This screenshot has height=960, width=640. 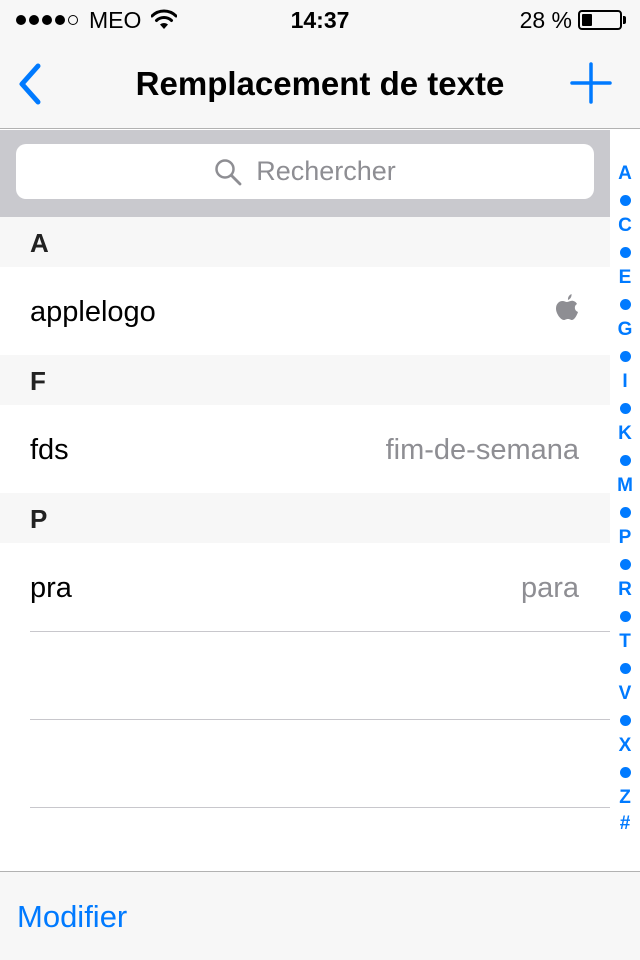 I want to click on index-letter-a: A, so click(x=625, y=174).